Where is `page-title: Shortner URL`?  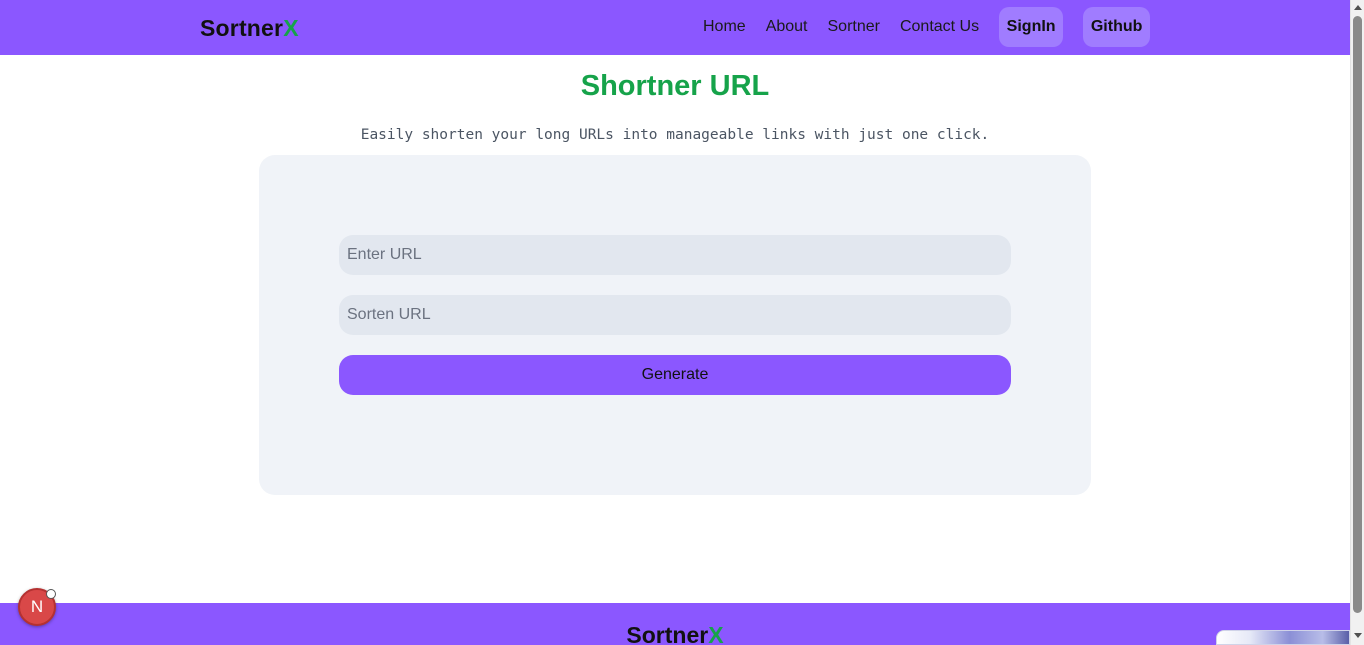 page-title: Shortner URL is located at coordinates (675, 86).